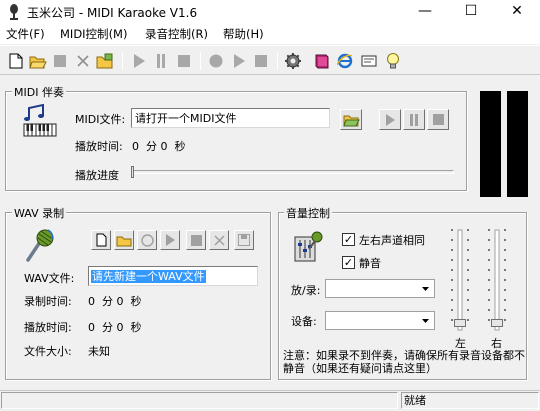  I want to click on wav-rec-time-label: 录制时间:, so click(48, 301).